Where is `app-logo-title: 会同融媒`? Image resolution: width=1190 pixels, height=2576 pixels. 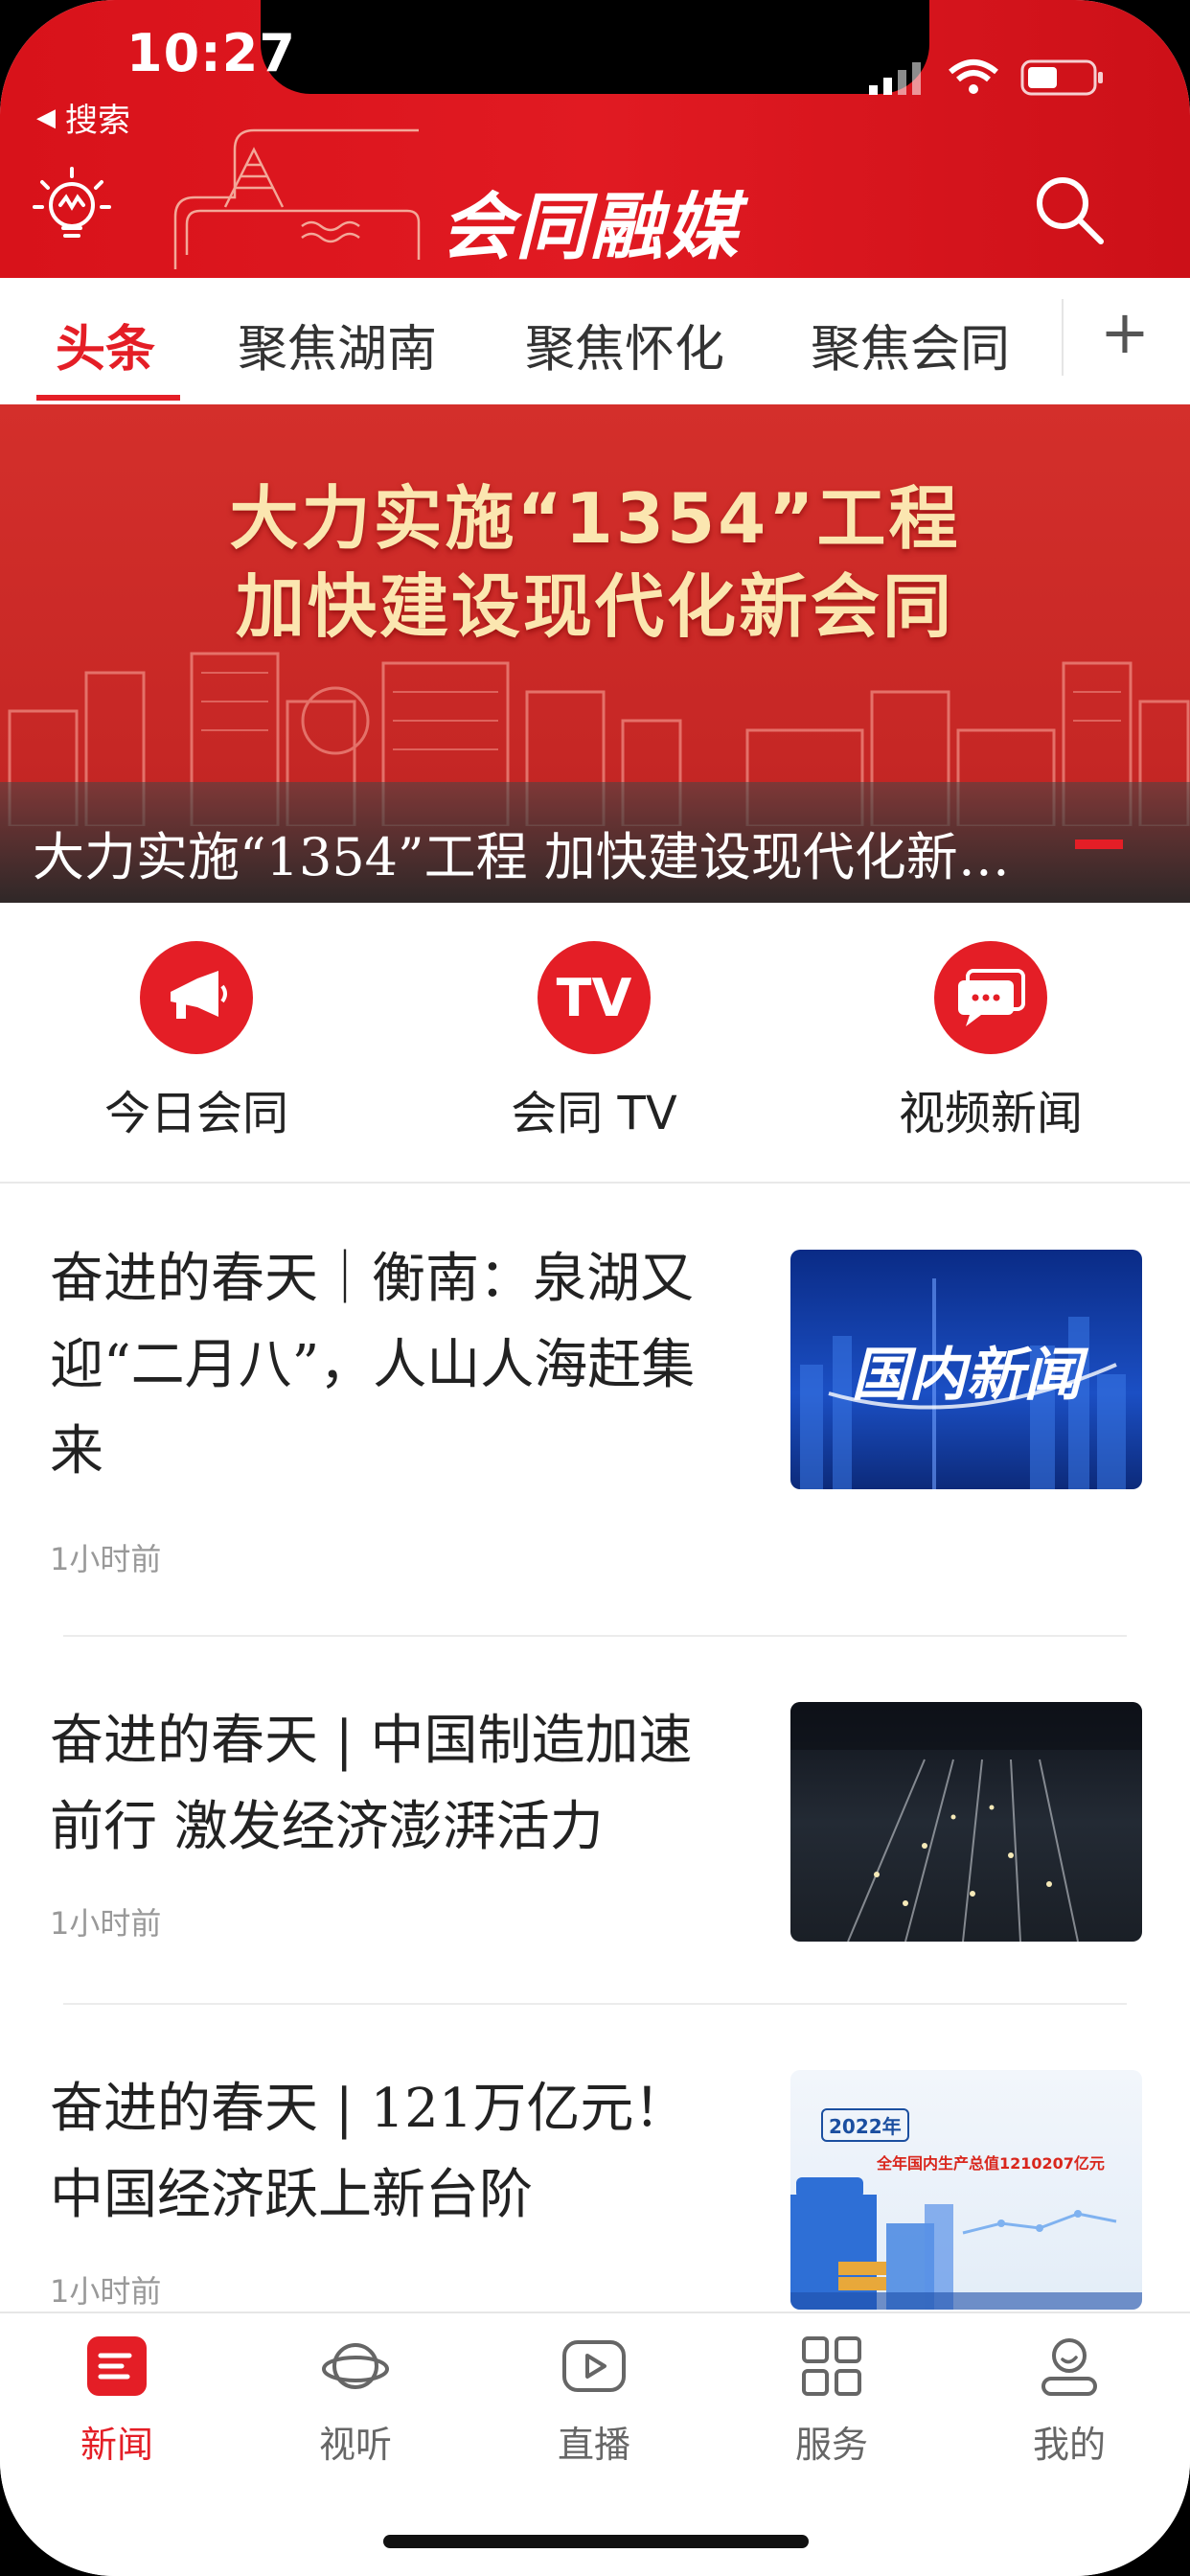 app-logo-title: 会同融媒 is located at coordinates (590, 226).